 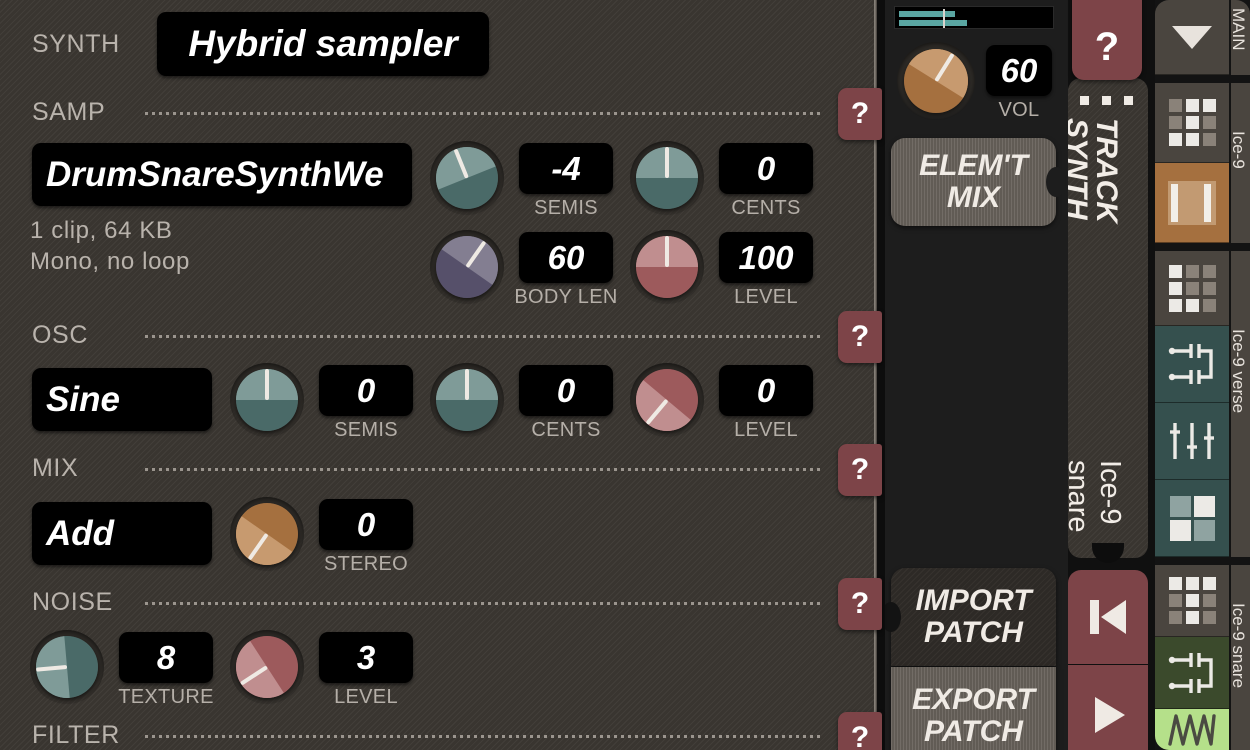 I want to click on navigation-sidebar: MAIN Ice-9 Ice-9 verse Ice-9 snare, so click(x=1202, y=375).